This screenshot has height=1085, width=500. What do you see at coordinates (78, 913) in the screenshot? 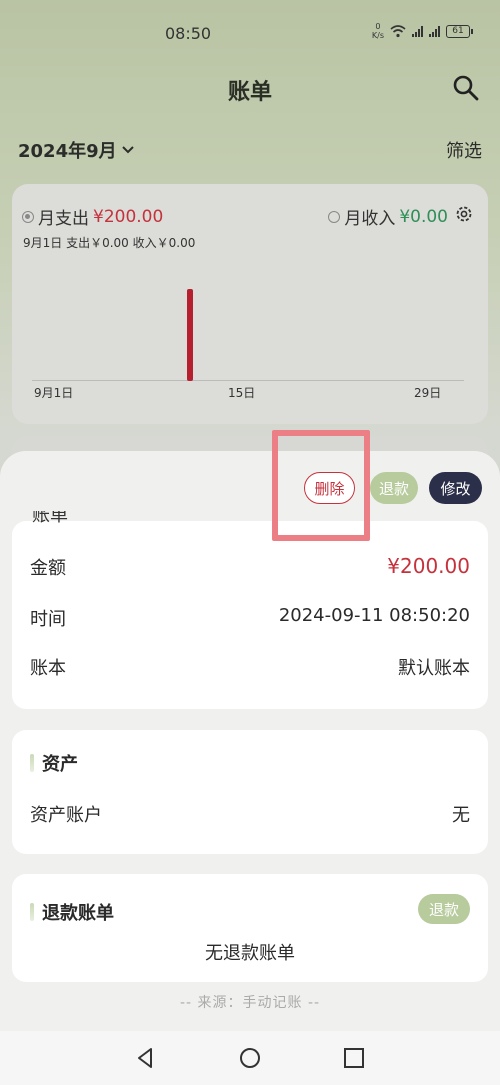
I see `refund-title-text: 退款账单` at bounding box center [78, 913].